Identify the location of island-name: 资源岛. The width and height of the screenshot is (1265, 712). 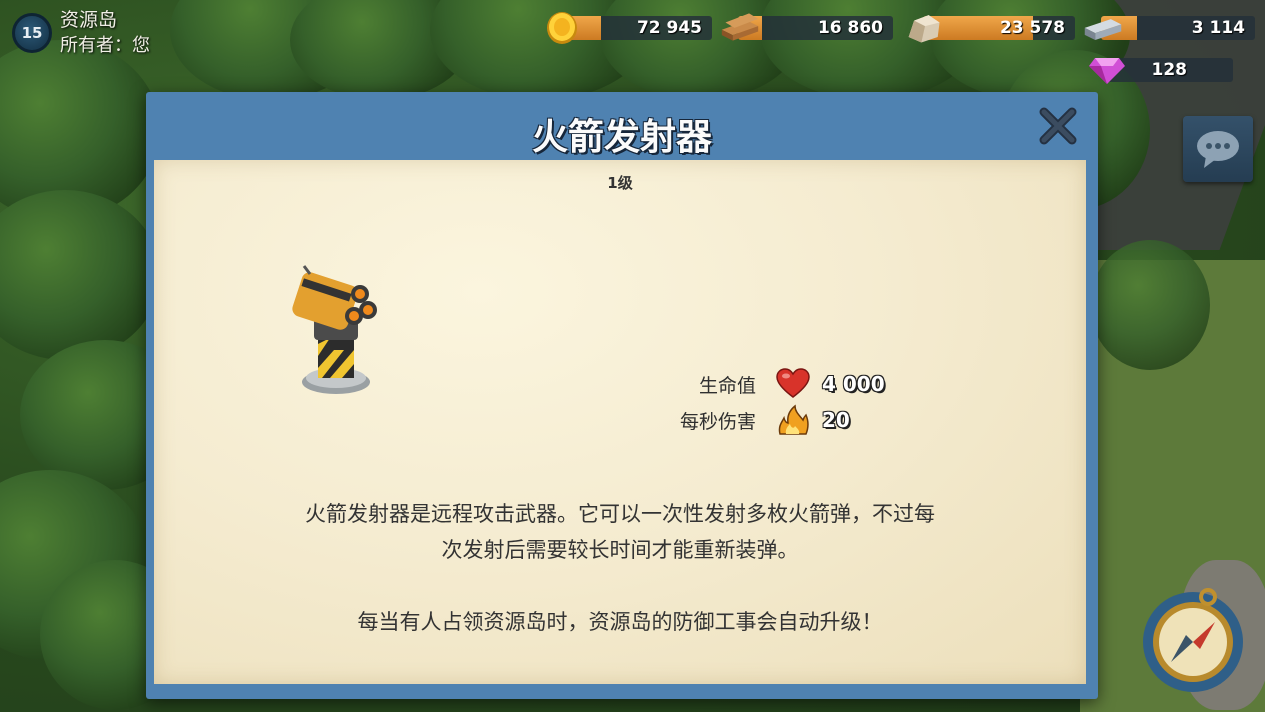
(89, 20).